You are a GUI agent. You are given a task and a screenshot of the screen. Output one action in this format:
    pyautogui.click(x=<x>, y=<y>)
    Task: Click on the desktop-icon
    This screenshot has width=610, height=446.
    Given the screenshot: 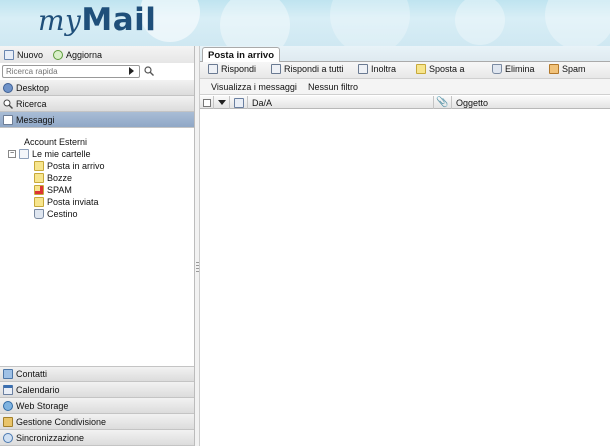 What is the action you would take?
    pyautogui.click(x=8, y=87)
    